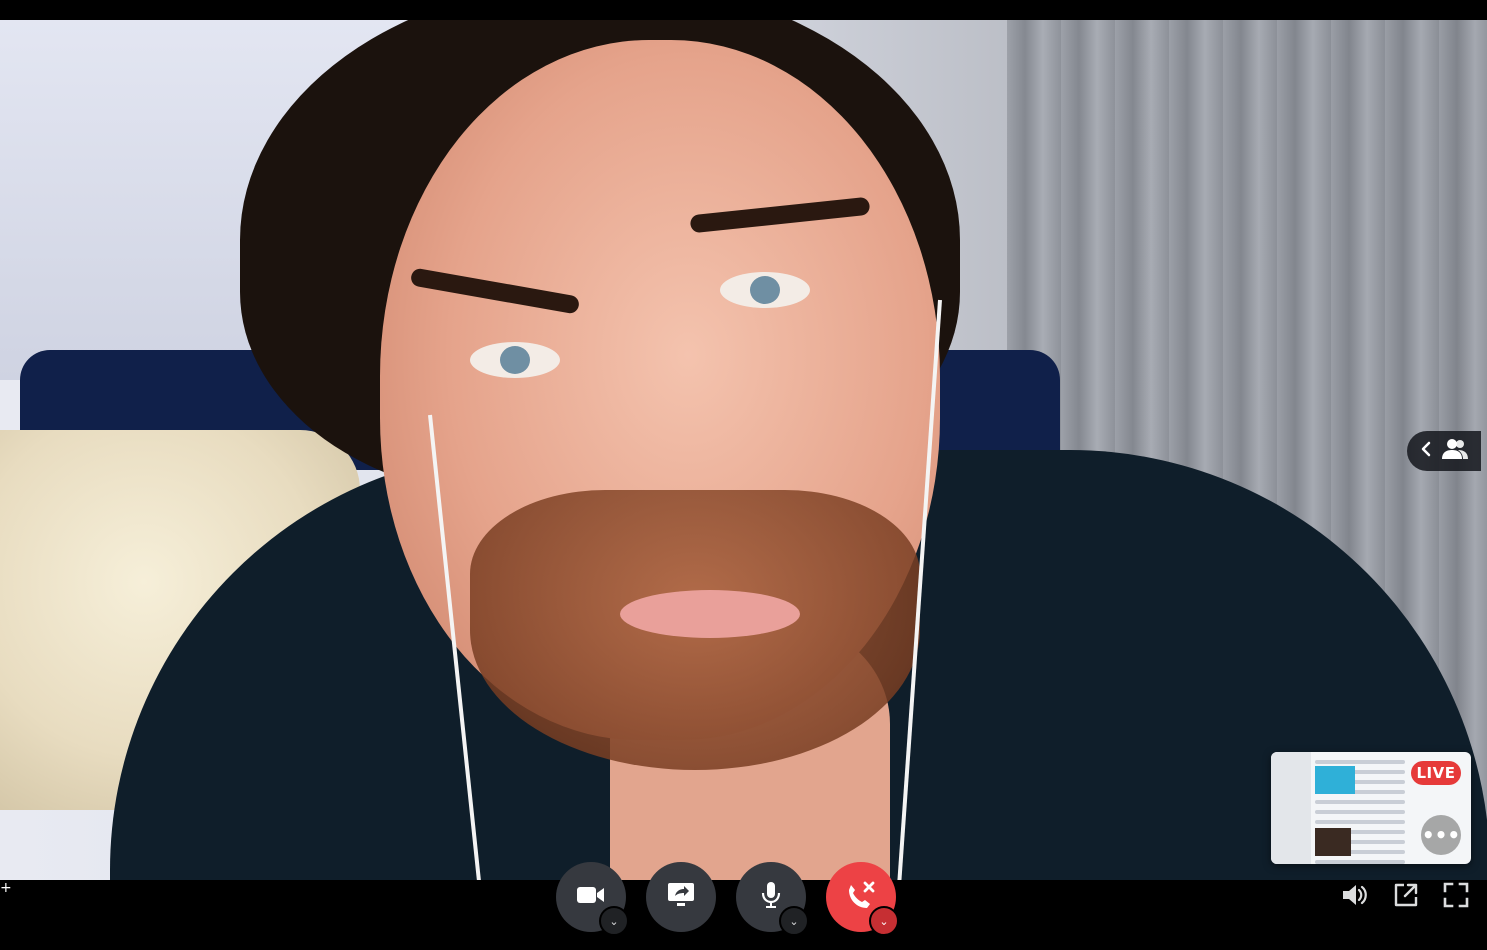 The width and height of the screenshot is (1487, 950). I want to click on preview-video-thumbnail, so click(1333, 842).